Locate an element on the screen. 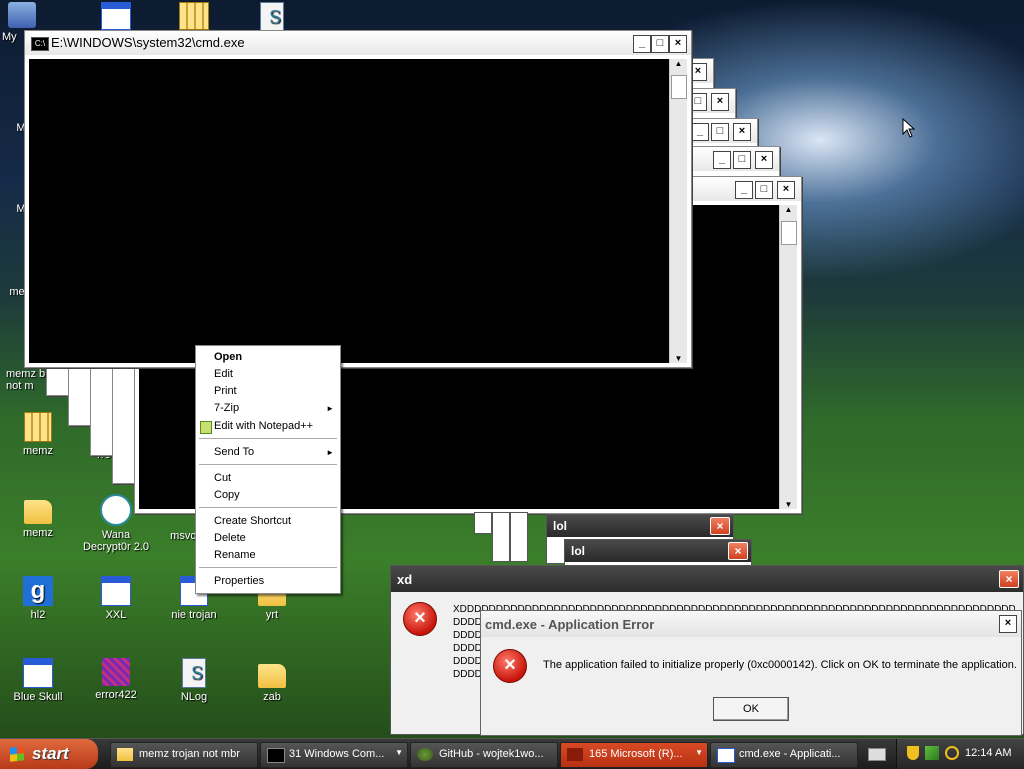 The image size is (1024, 769). system-tray: 12:14 AM is located at coordinates (960, 754).